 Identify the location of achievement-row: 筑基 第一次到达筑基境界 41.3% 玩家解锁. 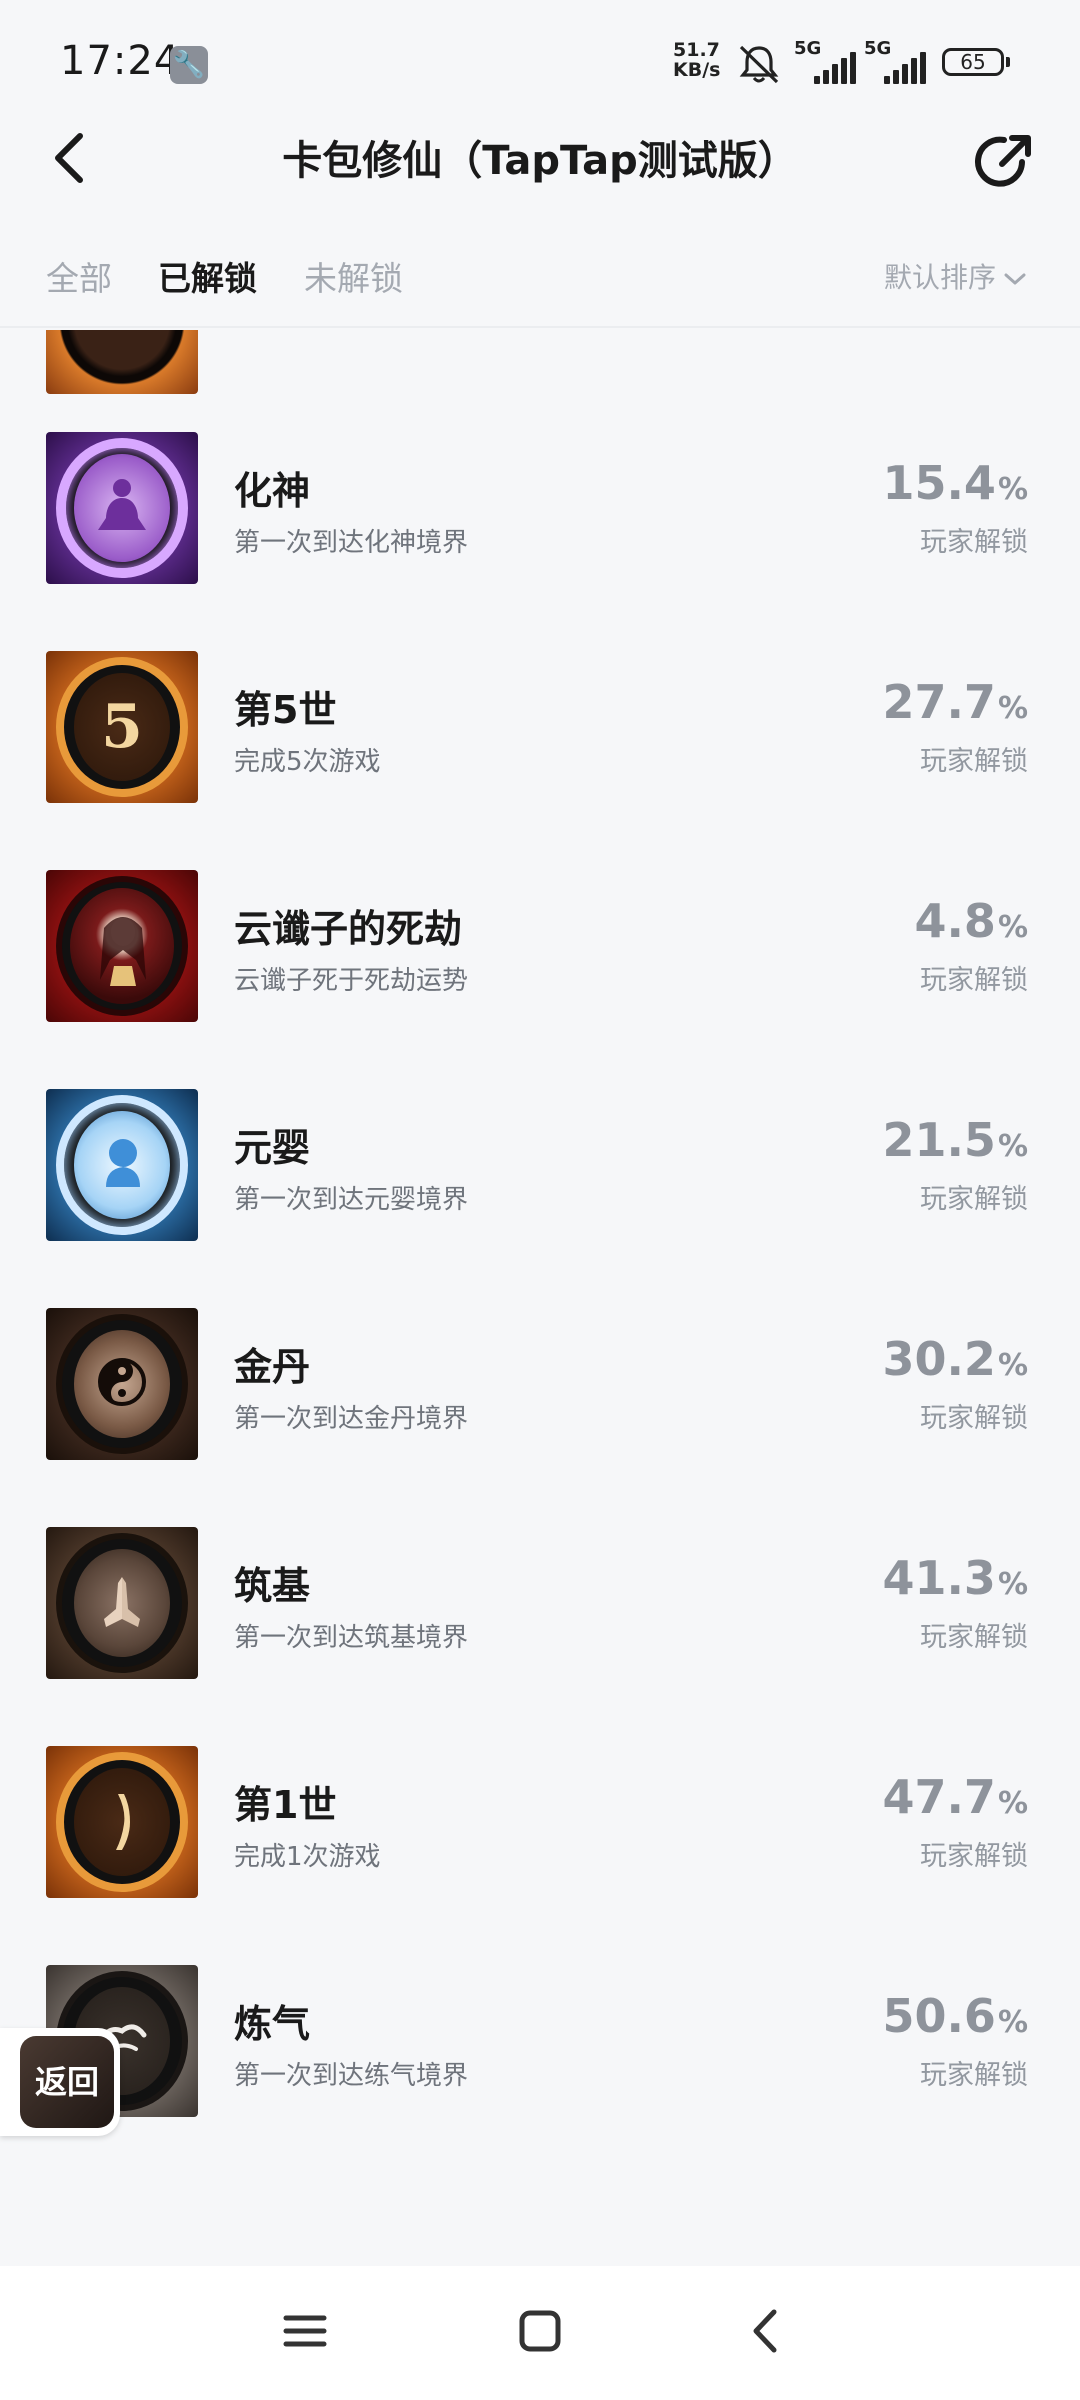
(540, 1636).